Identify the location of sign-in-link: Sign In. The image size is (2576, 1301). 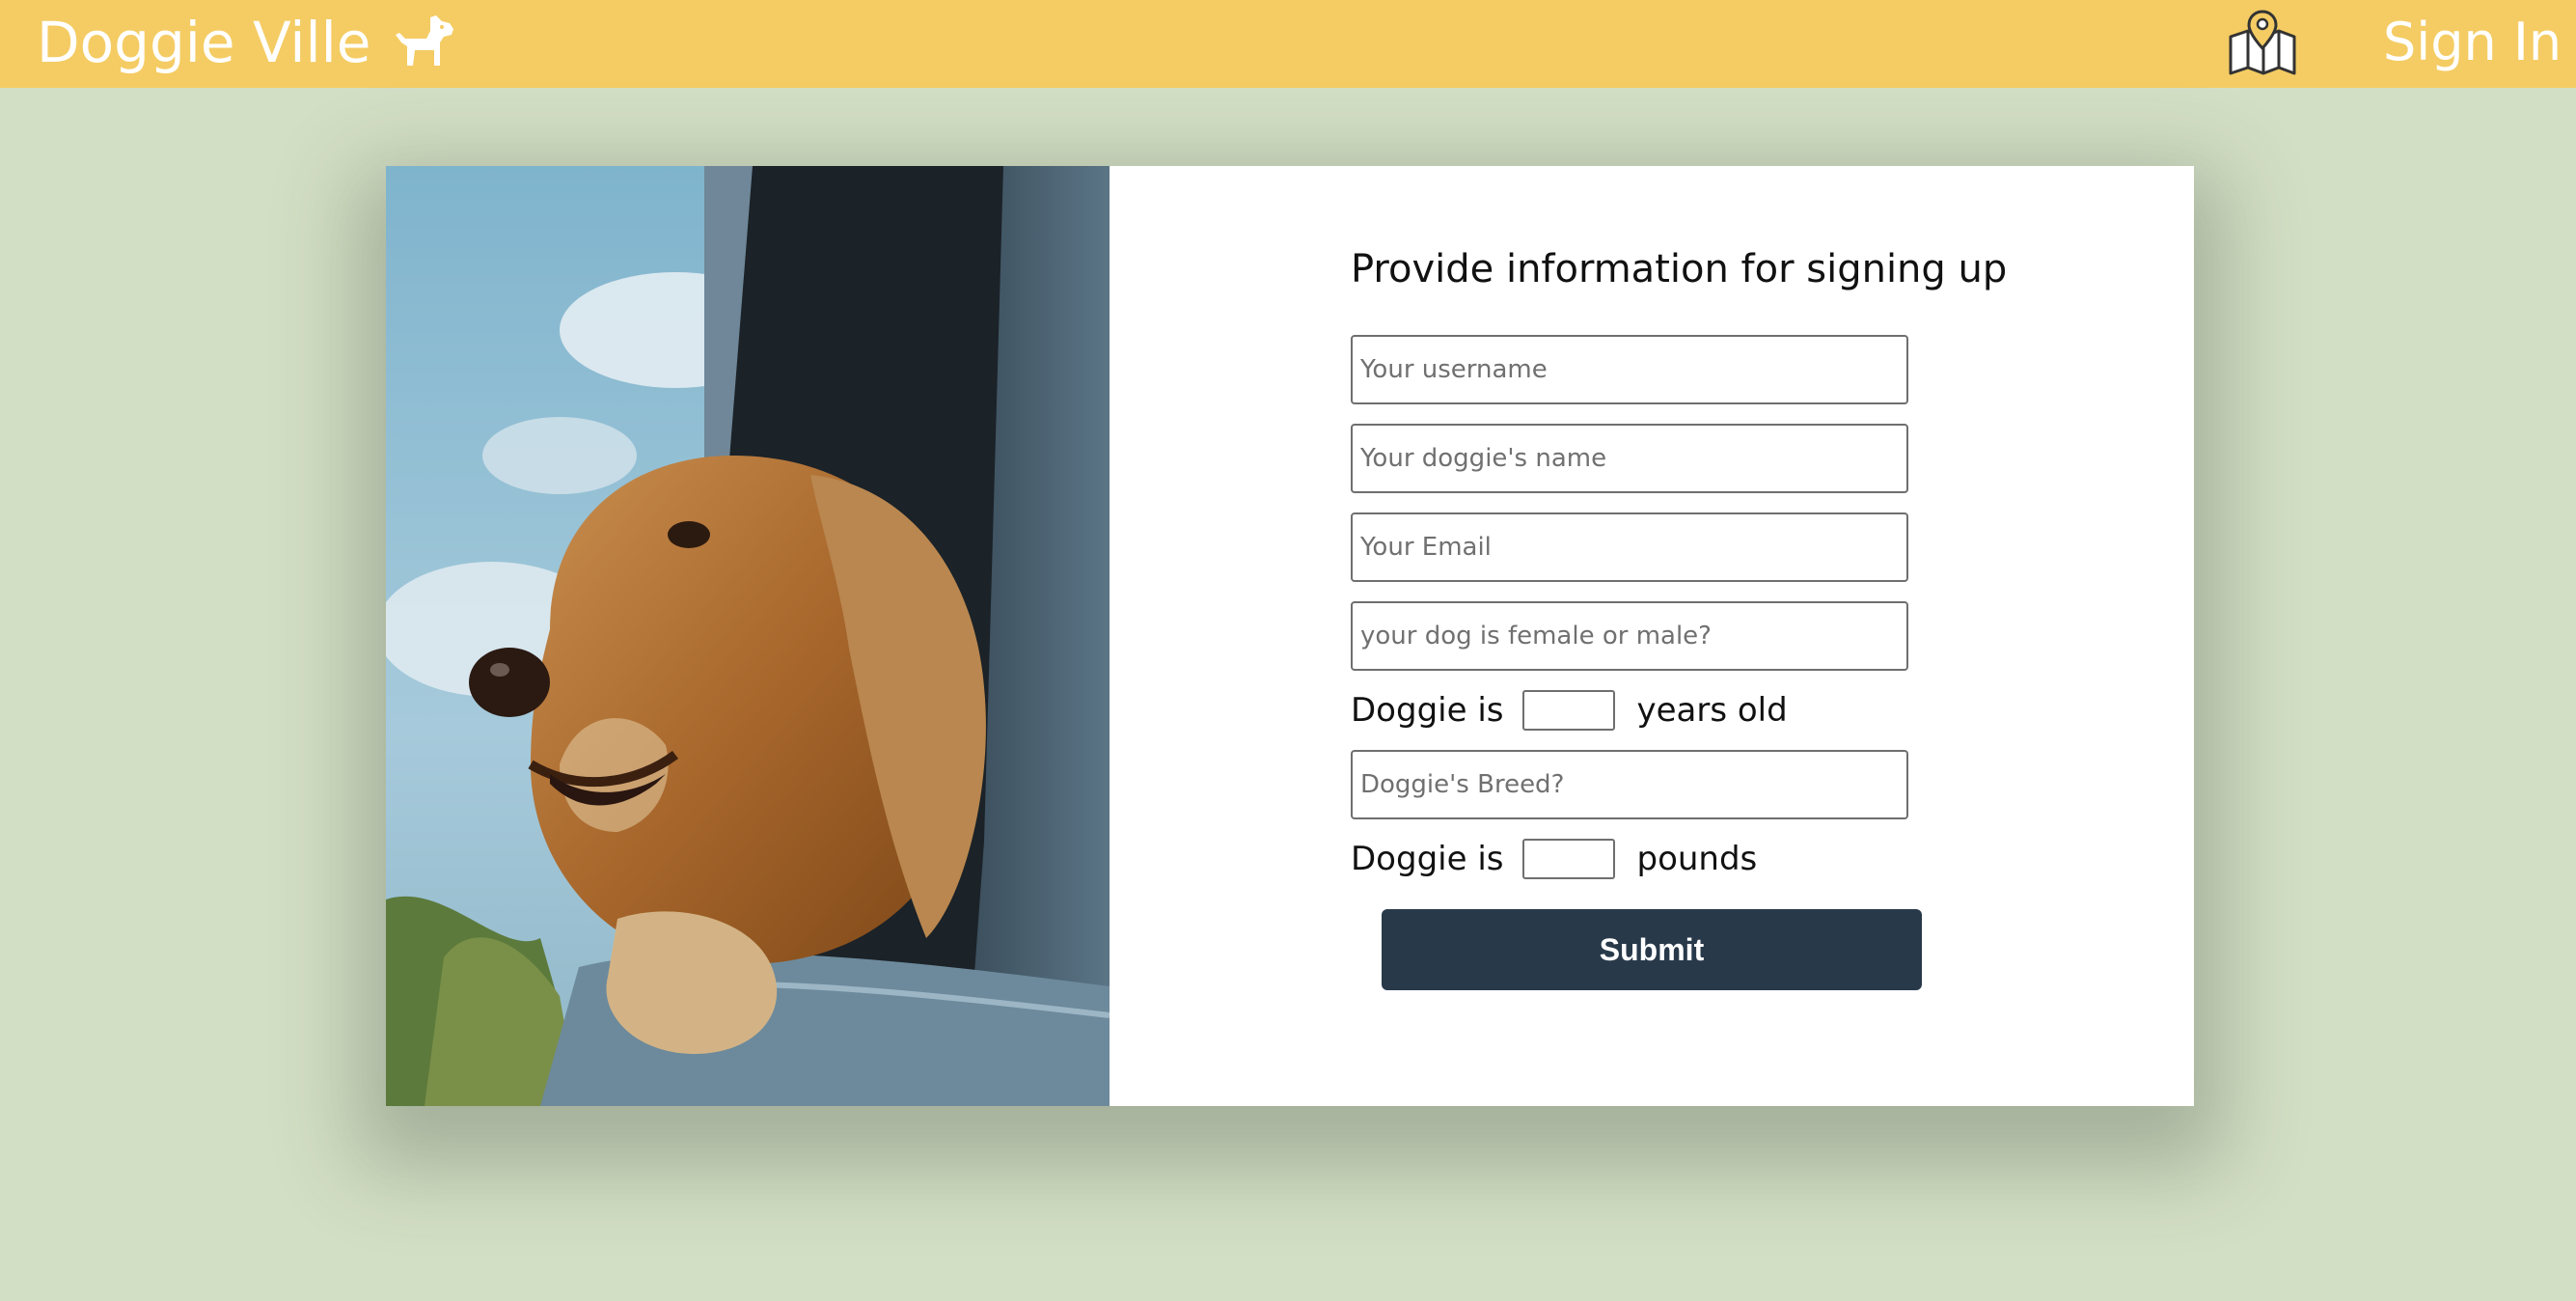
(2473, 41).